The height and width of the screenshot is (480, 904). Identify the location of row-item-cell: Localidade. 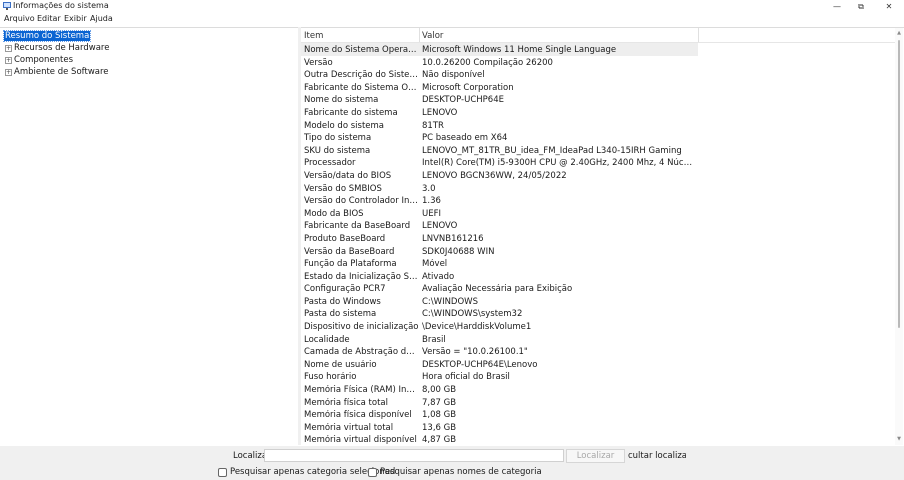
(327, 339).